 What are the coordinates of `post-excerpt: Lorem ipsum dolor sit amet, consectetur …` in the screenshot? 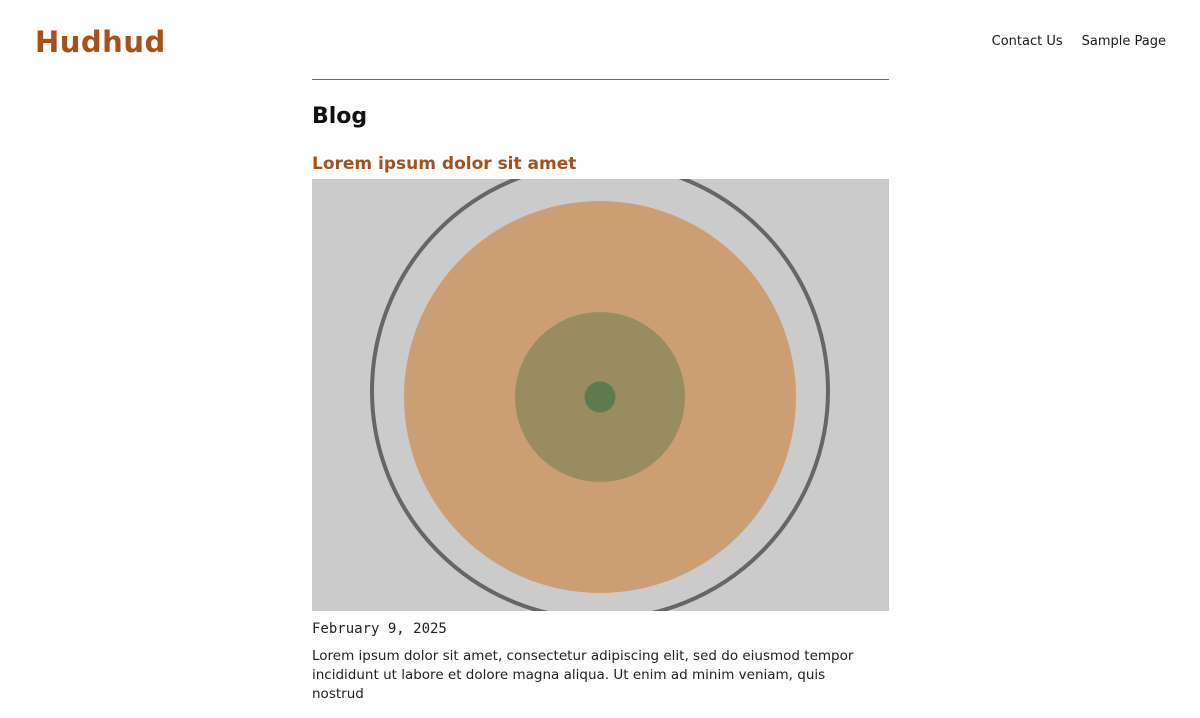 It's located at (583, 675).